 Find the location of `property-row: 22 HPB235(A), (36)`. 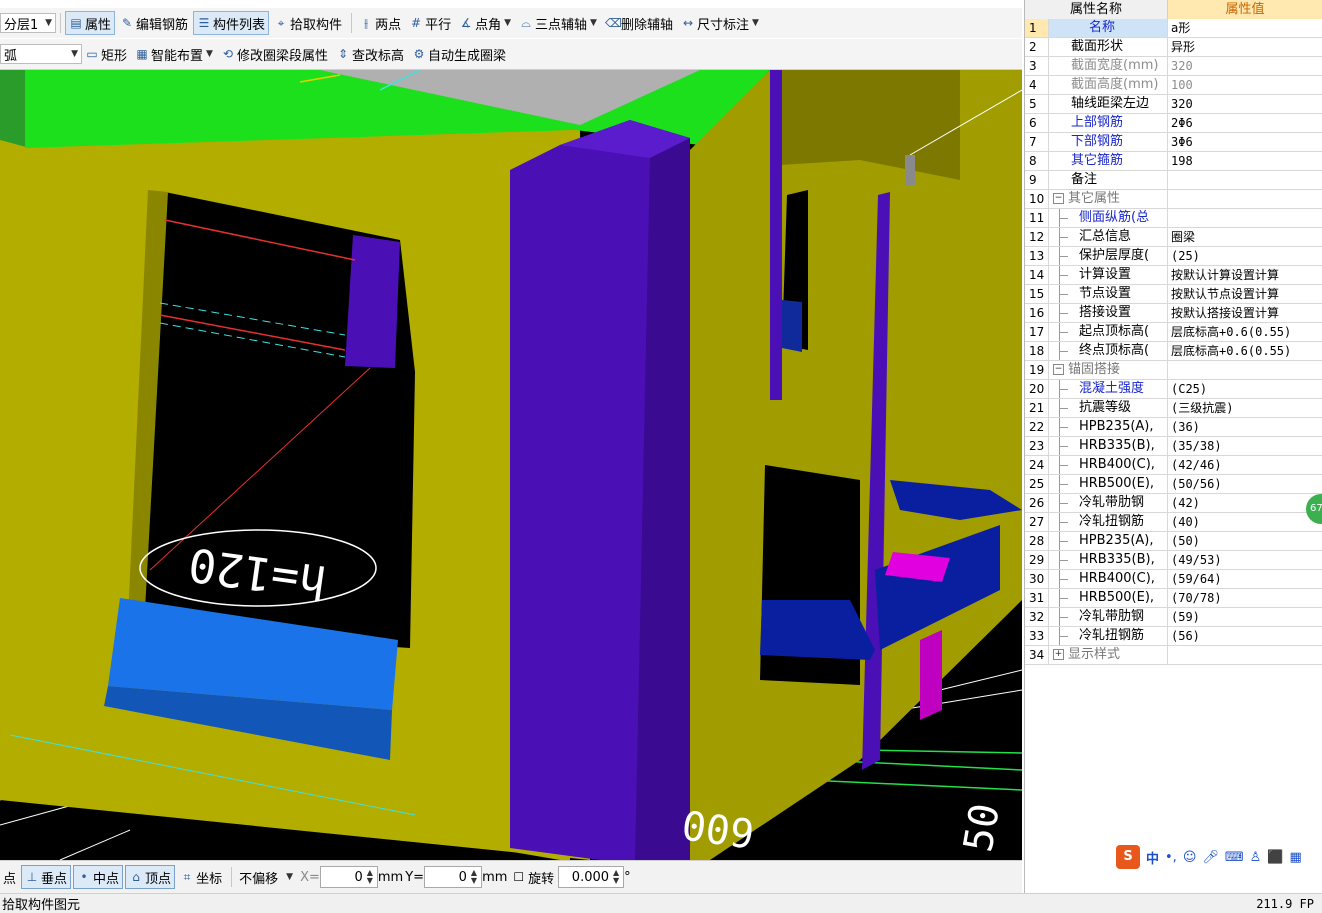

property-row: 22 HPB235(A), (36) is located at coordinates (1173, 427).